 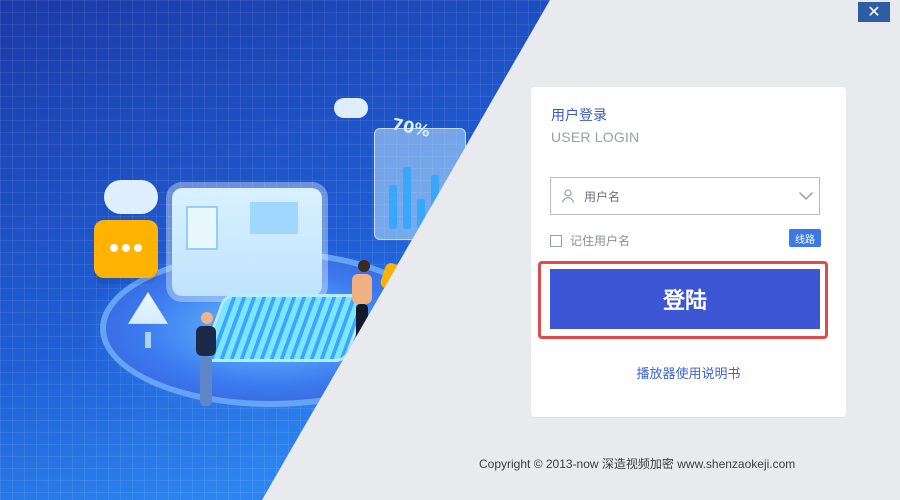 I want to click on close-button: ✕, so click(x=874, y=12).